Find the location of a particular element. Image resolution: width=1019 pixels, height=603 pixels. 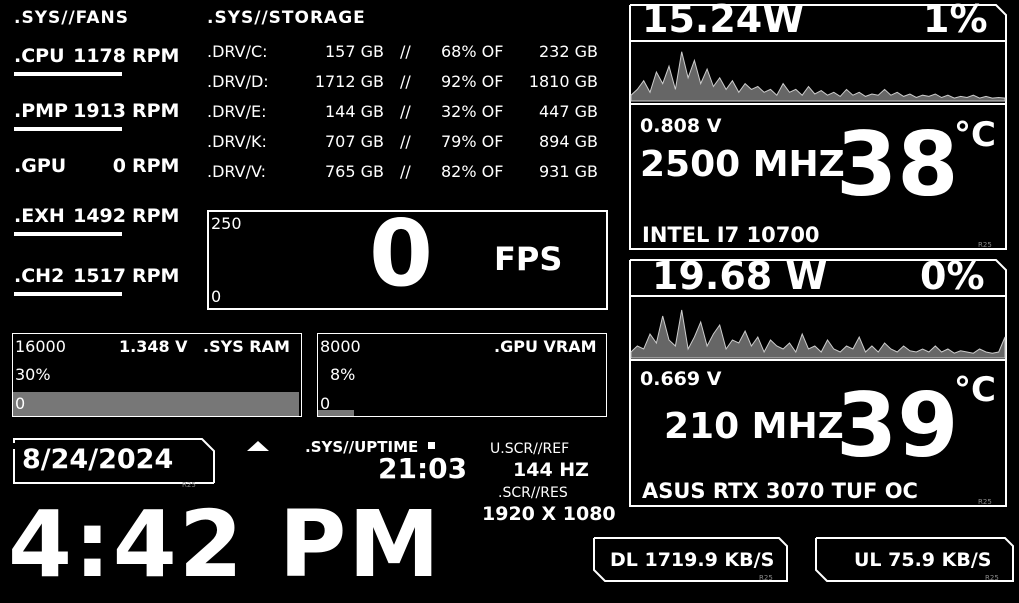

ram-min: 0 is located at coordinates (20, 403).